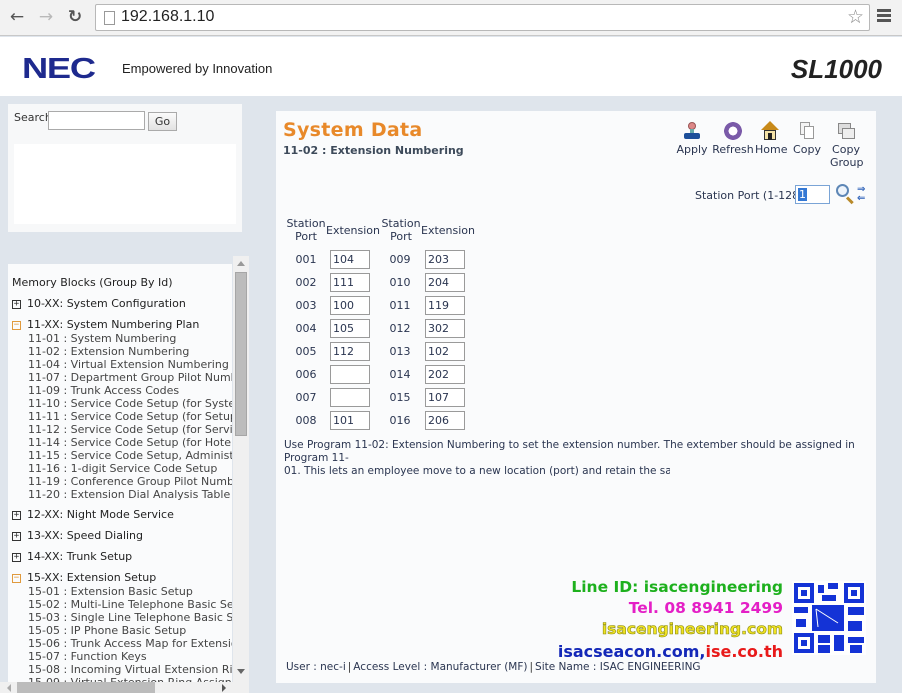  Describe the element at coordinates (855, 17) in the screenshot. I see `star-icon: ☆` at that location.